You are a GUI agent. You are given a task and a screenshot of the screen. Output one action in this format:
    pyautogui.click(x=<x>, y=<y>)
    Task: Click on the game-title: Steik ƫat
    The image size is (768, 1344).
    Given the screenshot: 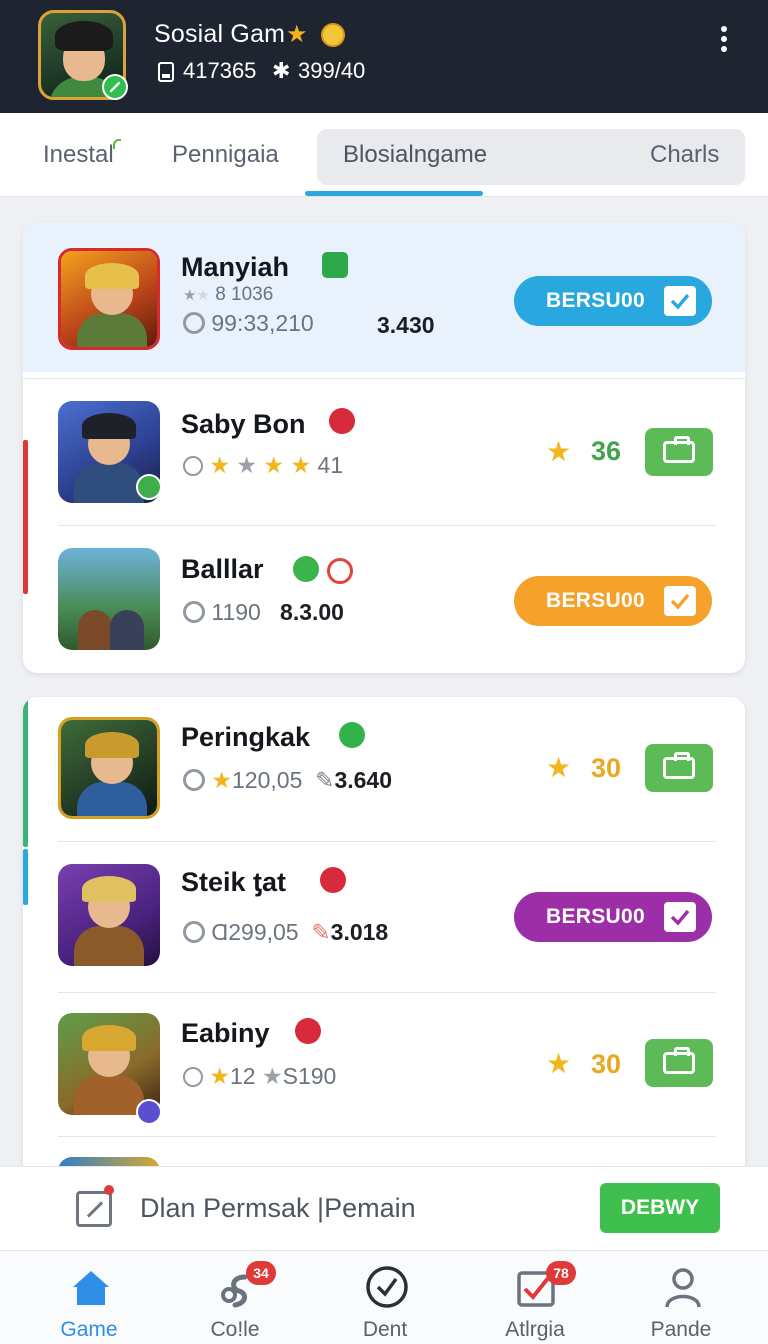 What is the action you would take?
    pyautogui.click(x=234, y=882)
    